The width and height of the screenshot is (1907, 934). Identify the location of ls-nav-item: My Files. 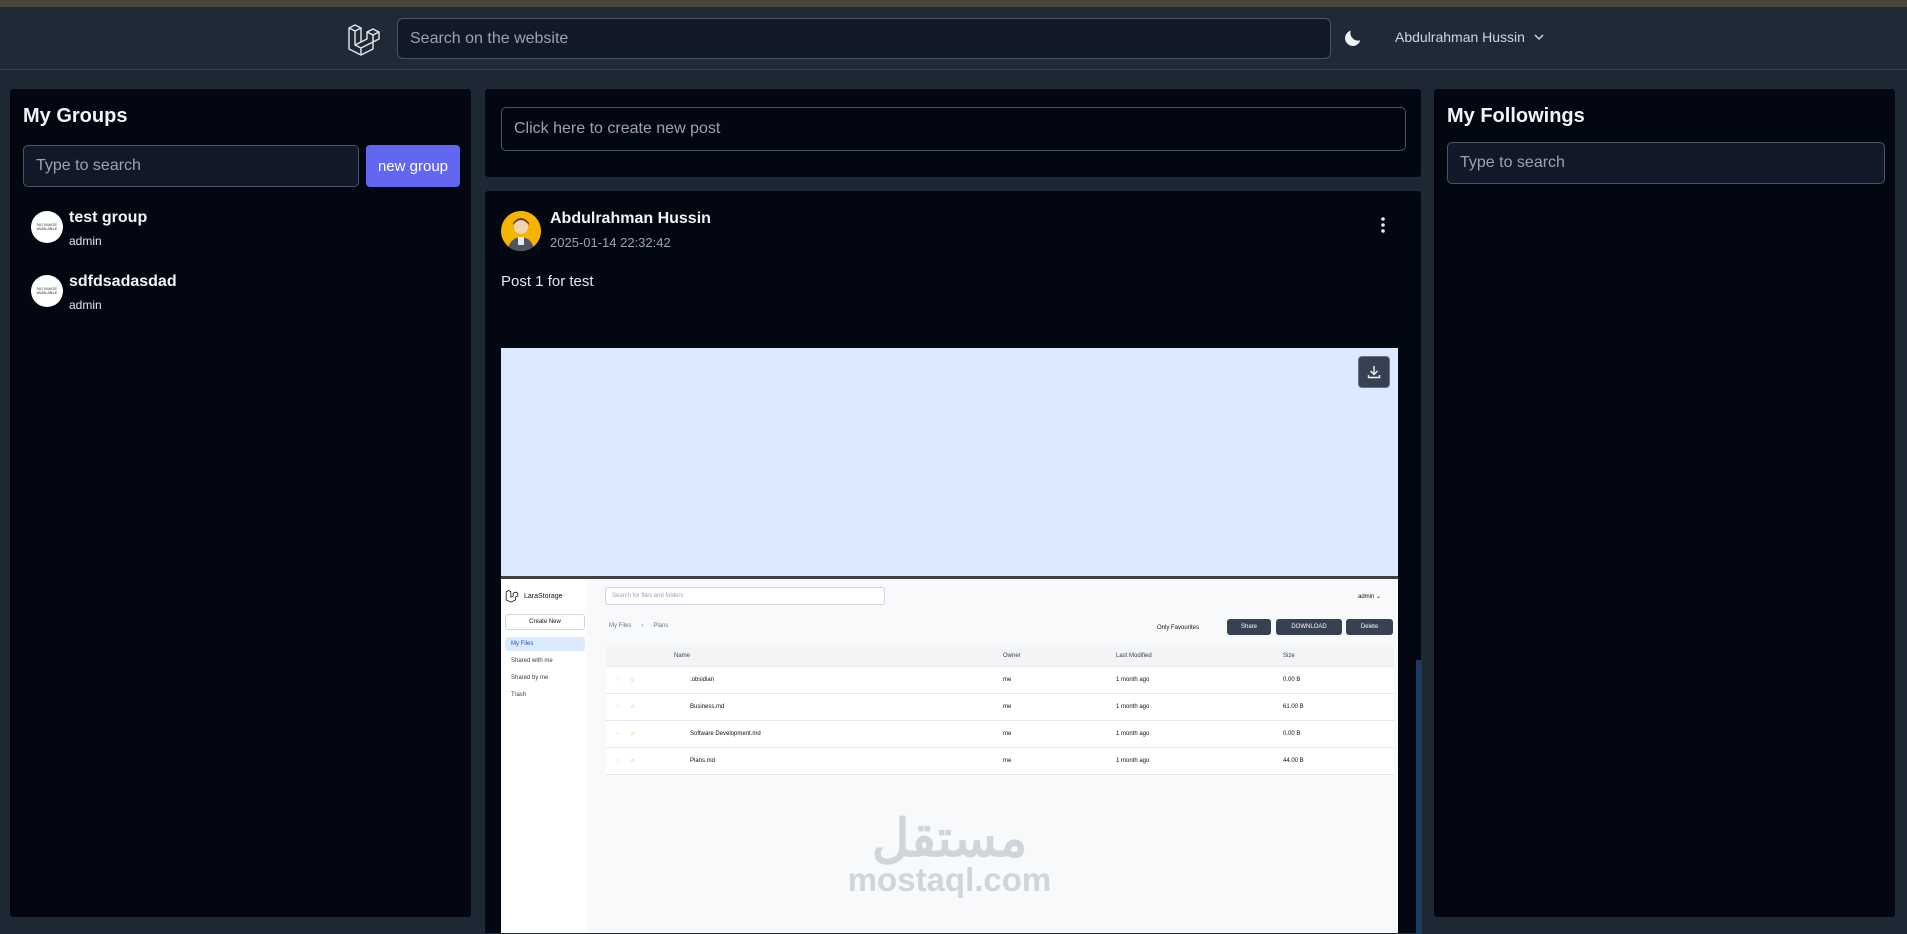
(545, 644).